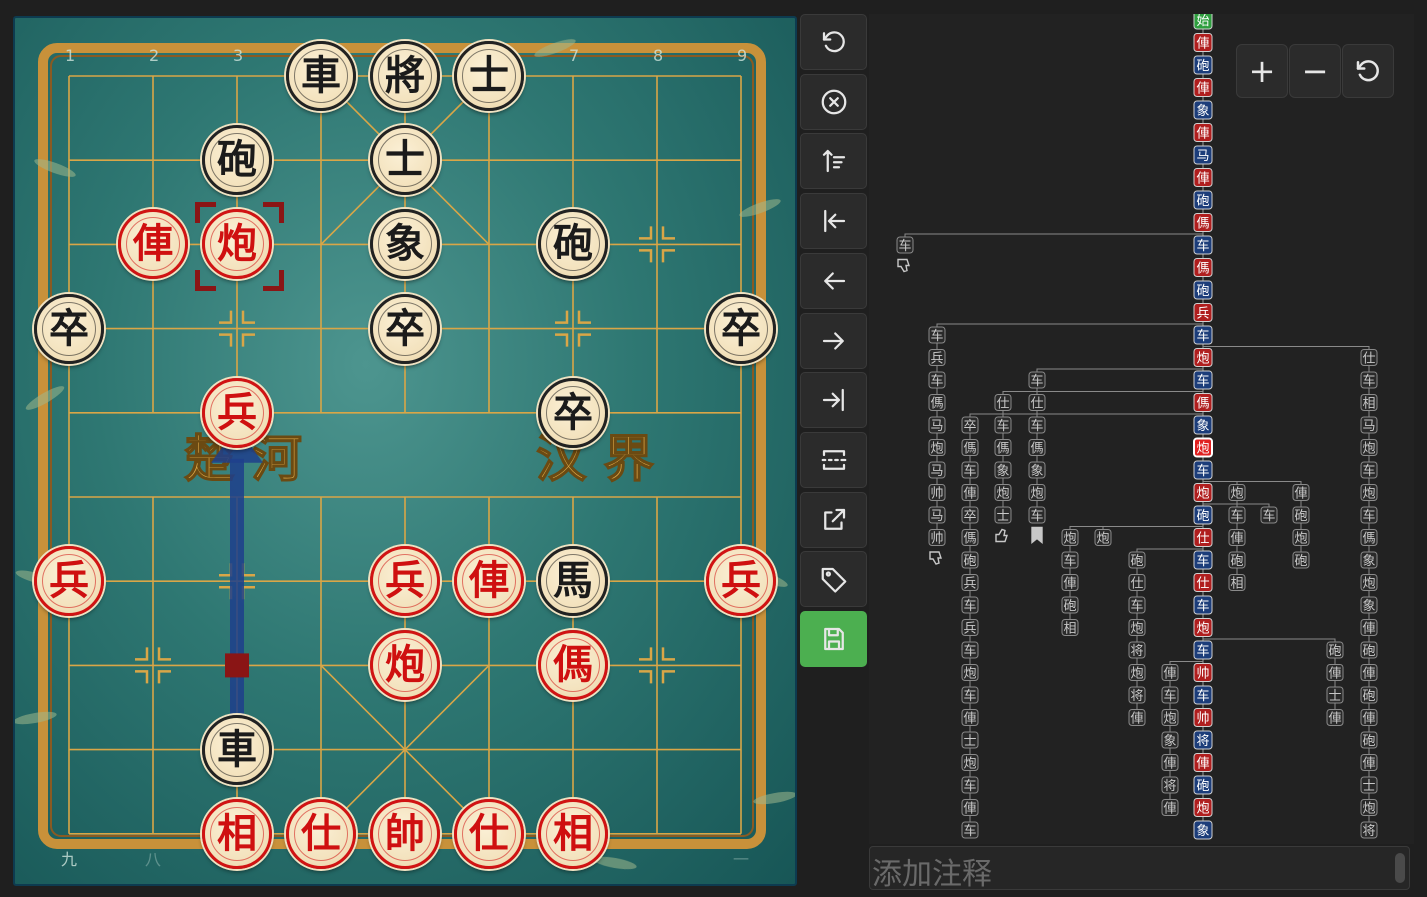 The height and width of the screenshot is (897, 1427). Describe the element at coordinates (1369, 808) in the screenshot. I see `variation-move-13-20: 炮` at that location.